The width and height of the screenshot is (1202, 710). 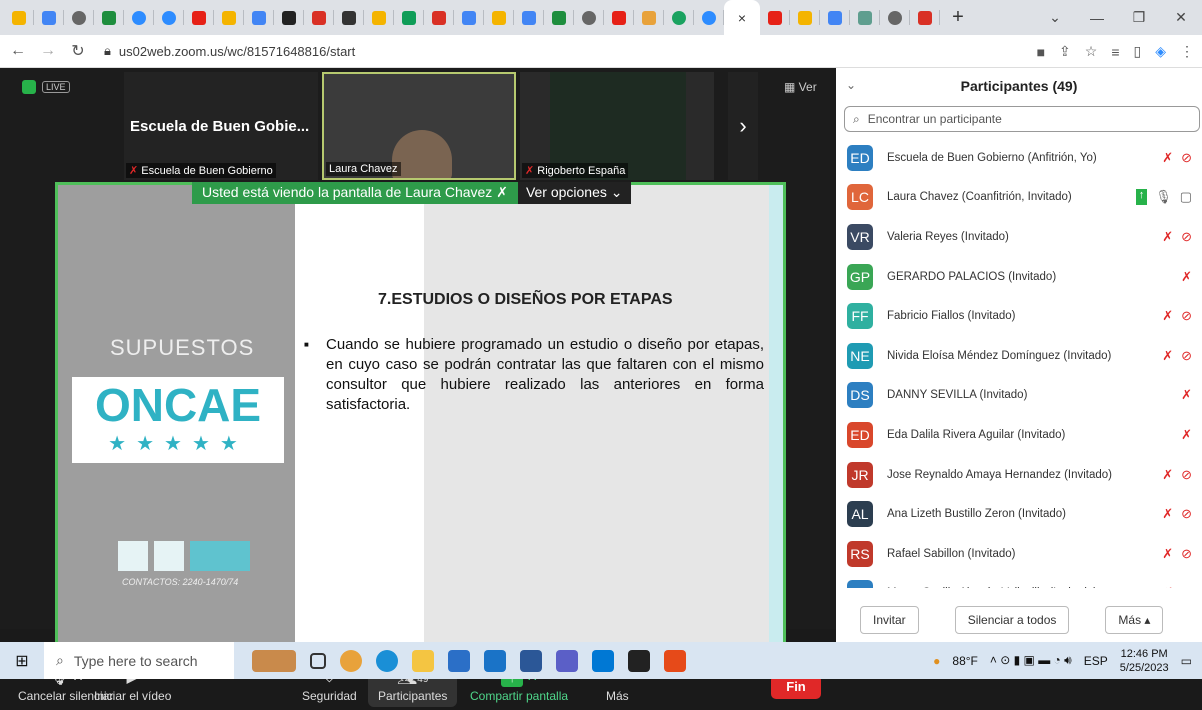 I want to click on participant-status-icons: ✗, so click(x=1186, y=435).